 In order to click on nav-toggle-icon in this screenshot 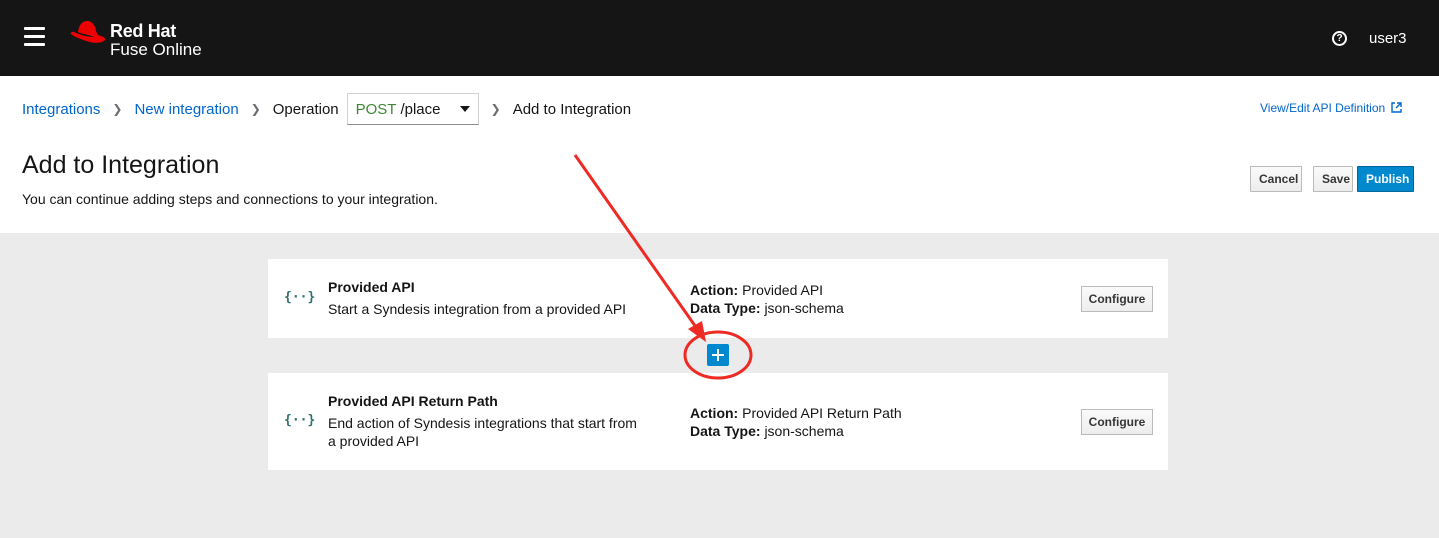, I will do `click(34, 36)`.